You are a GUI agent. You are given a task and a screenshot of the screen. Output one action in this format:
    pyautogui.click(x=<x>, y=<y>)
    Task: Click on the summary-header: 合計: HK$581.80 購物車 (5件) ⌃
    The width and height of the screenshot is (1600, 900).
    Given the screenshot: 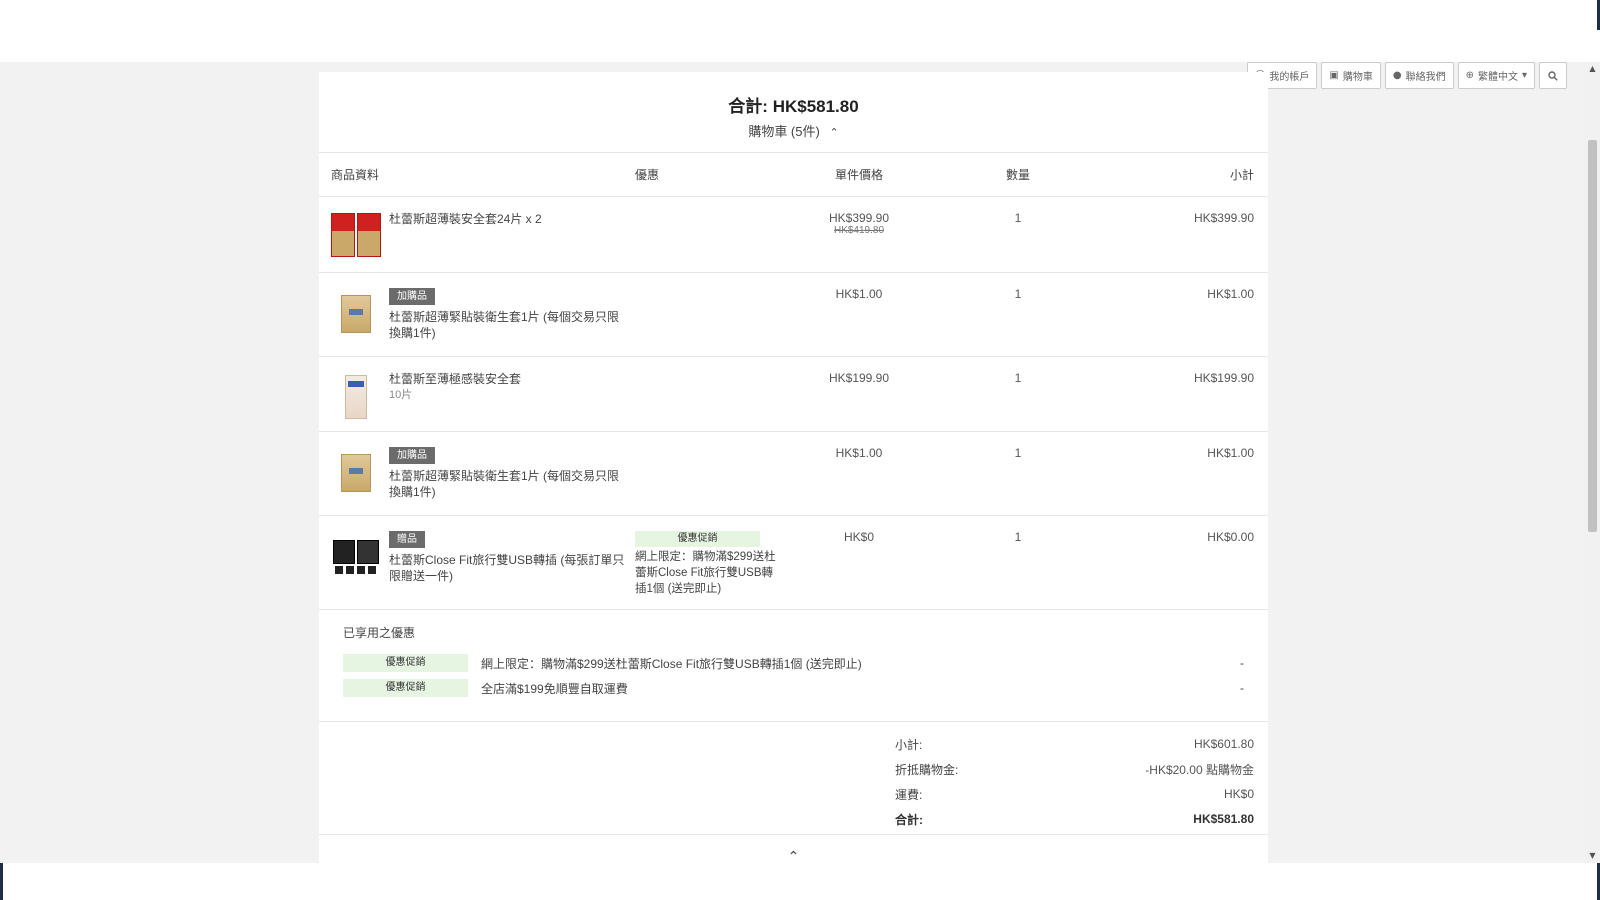 What is the action you would take?
    pyautogui.click(x=793, y=112)
    